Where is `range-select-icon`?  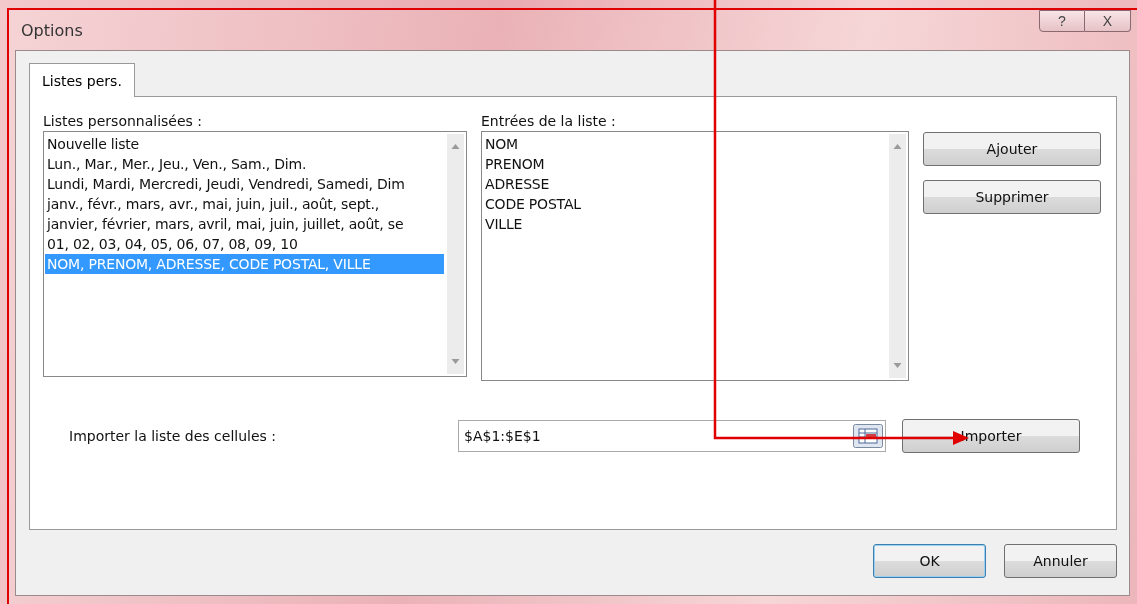
range-select-icon is located at coordinates (868, 436).